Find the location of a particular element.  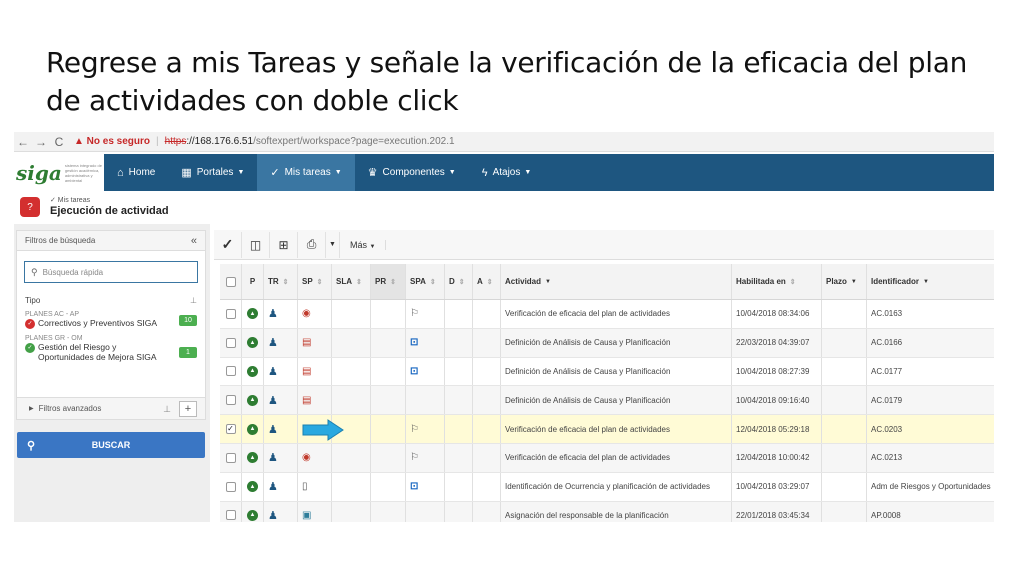

screen-icon: ▣ is located at coordinates (307, 515).